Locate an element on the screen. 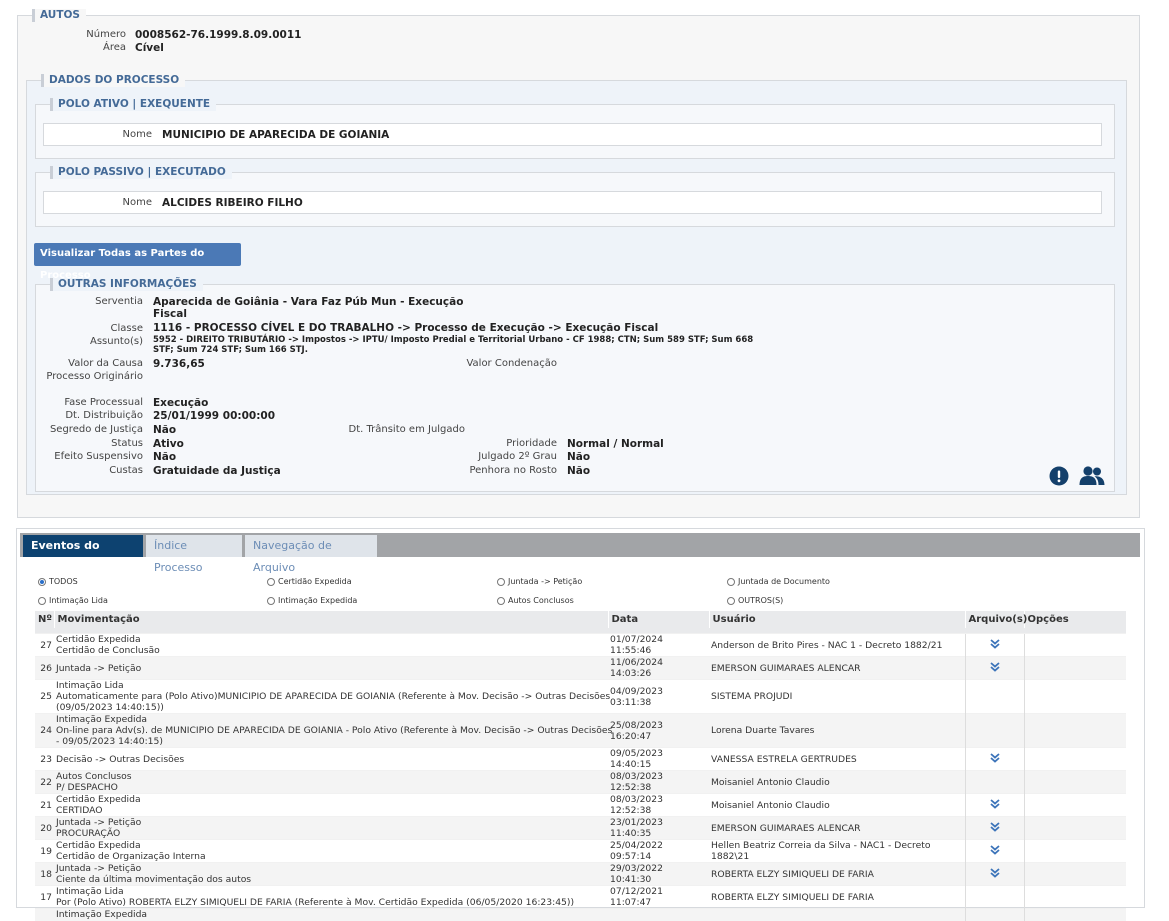 This screenshot has height=921, width=1169. filter-certidao: Certidão Expedida is located at coordinates (309, 582).